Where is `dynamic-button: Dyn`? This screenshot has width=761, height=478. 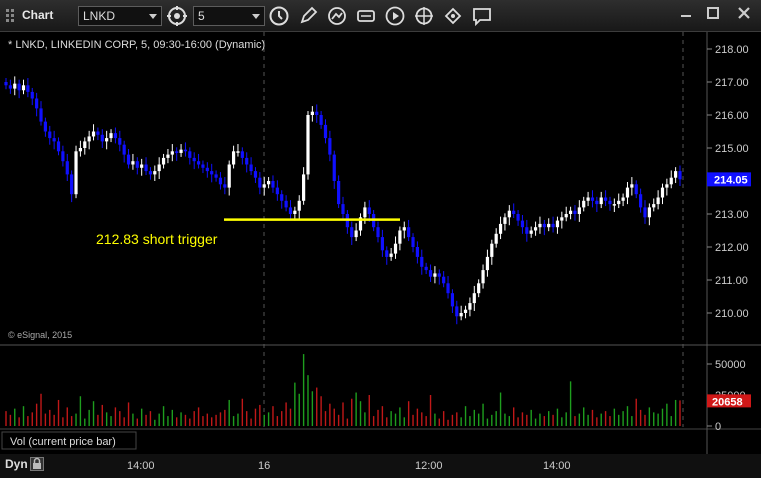
dynamic-button: Dyn is located at coordinates (16, 464).